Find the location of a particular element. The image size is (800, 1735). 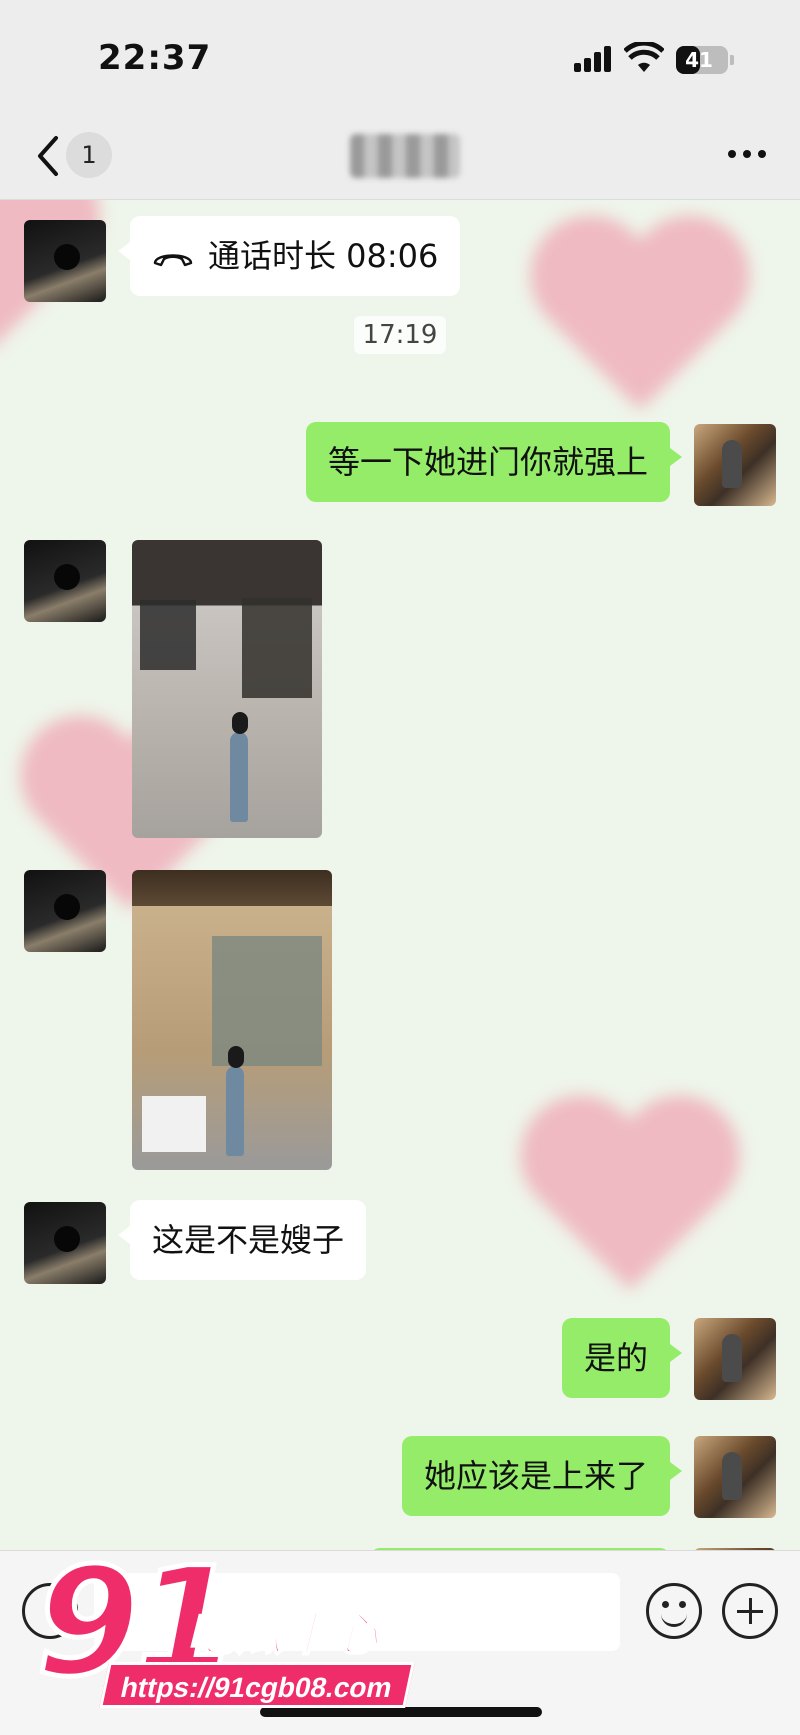

more-icon is located at coordinates (748, 156).